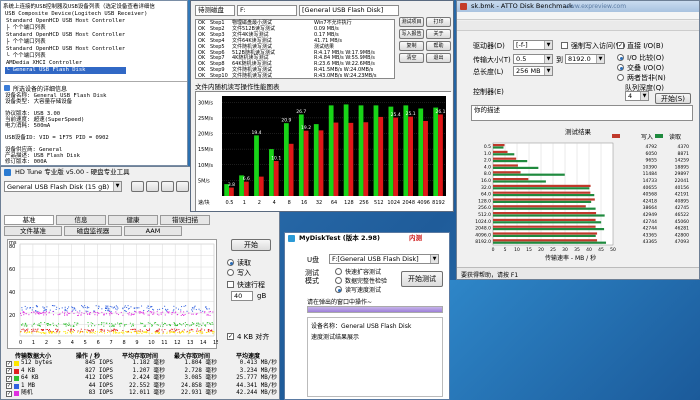  Describe the element at coordinates (438, 58) in the screenshot. I see `side-button-7: 退出` at that location.